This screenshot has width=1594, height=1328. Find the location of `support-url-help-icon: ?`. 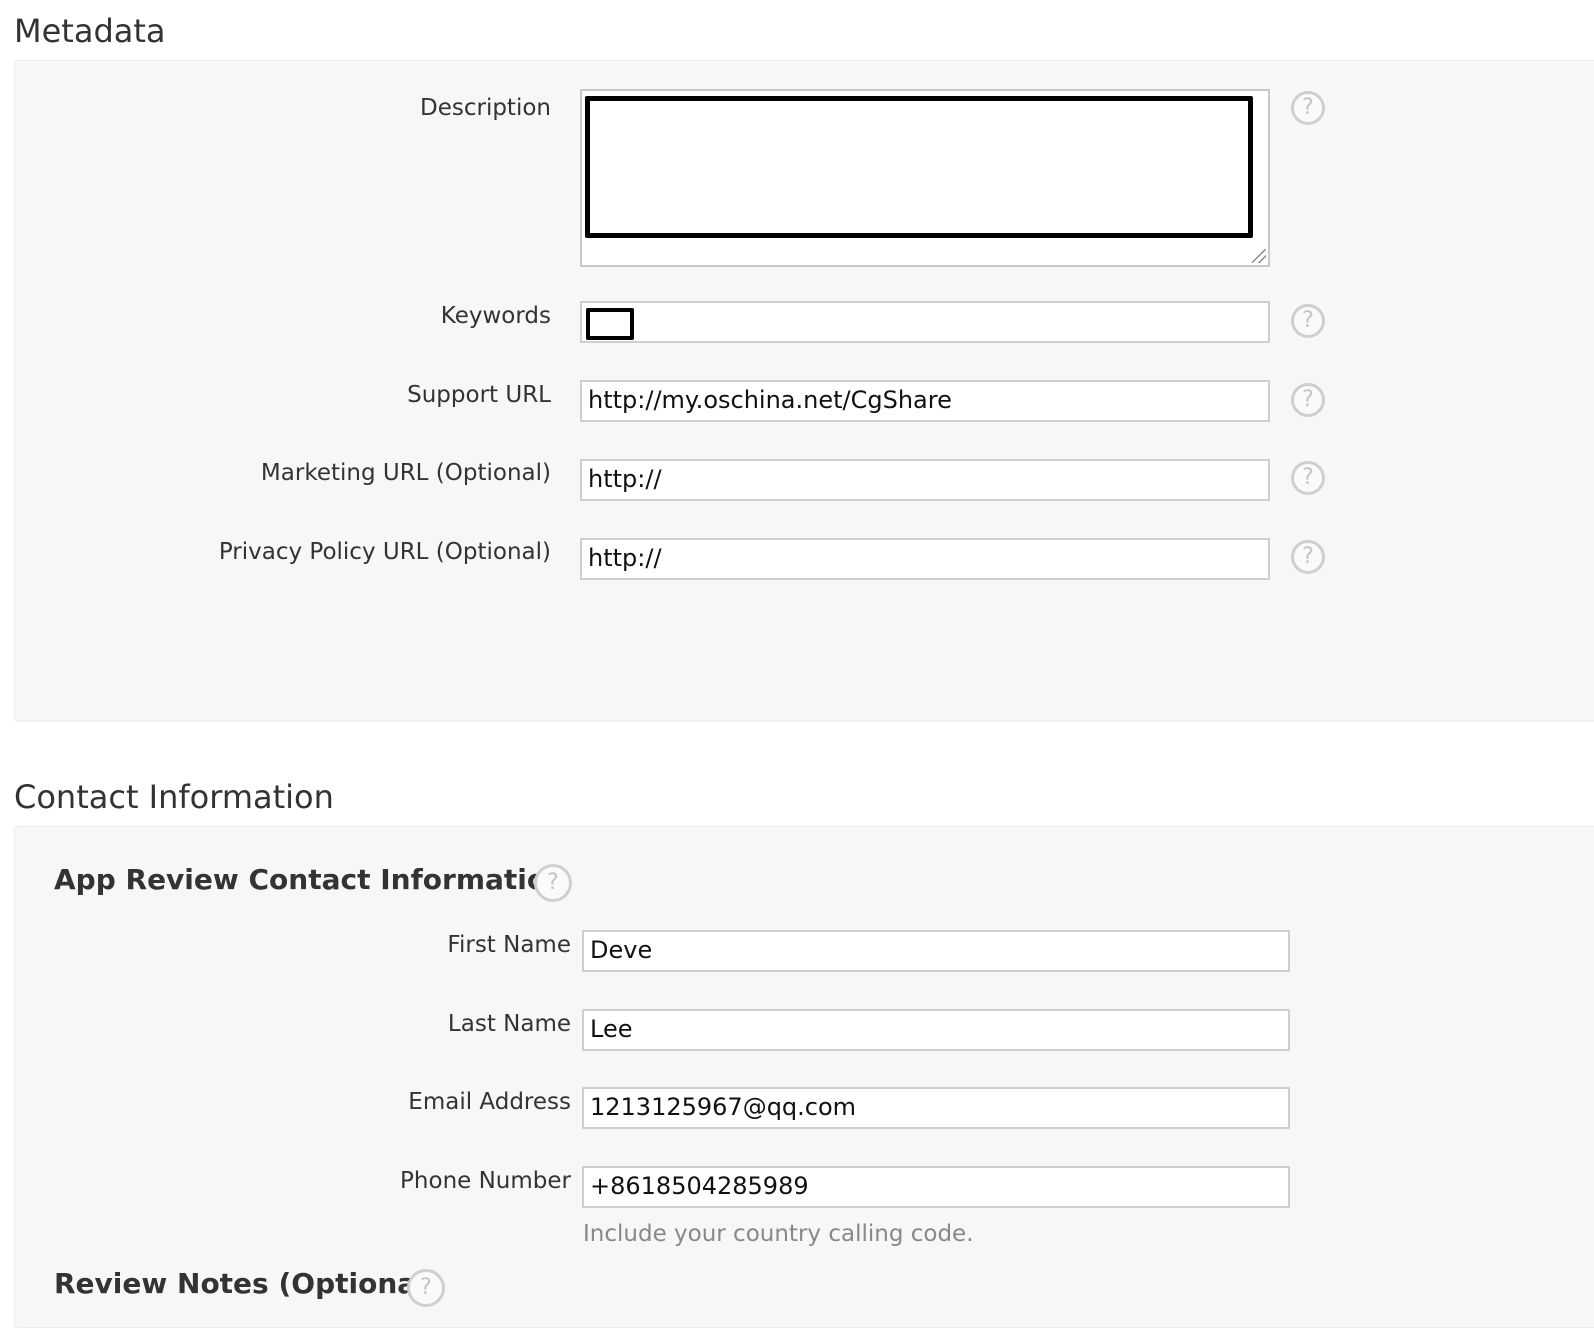

support-url-help-icon: ? is located at coordinates (1308, 400).